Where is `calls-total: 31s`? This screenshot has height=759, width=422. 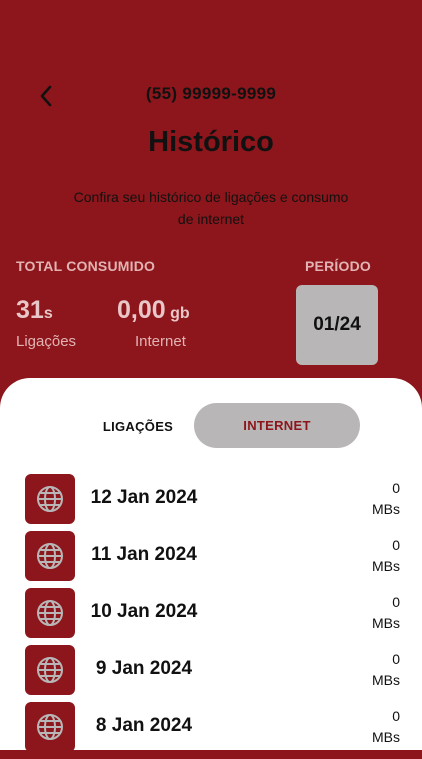 calls-total: 31s is located at coordinates (34, 310).